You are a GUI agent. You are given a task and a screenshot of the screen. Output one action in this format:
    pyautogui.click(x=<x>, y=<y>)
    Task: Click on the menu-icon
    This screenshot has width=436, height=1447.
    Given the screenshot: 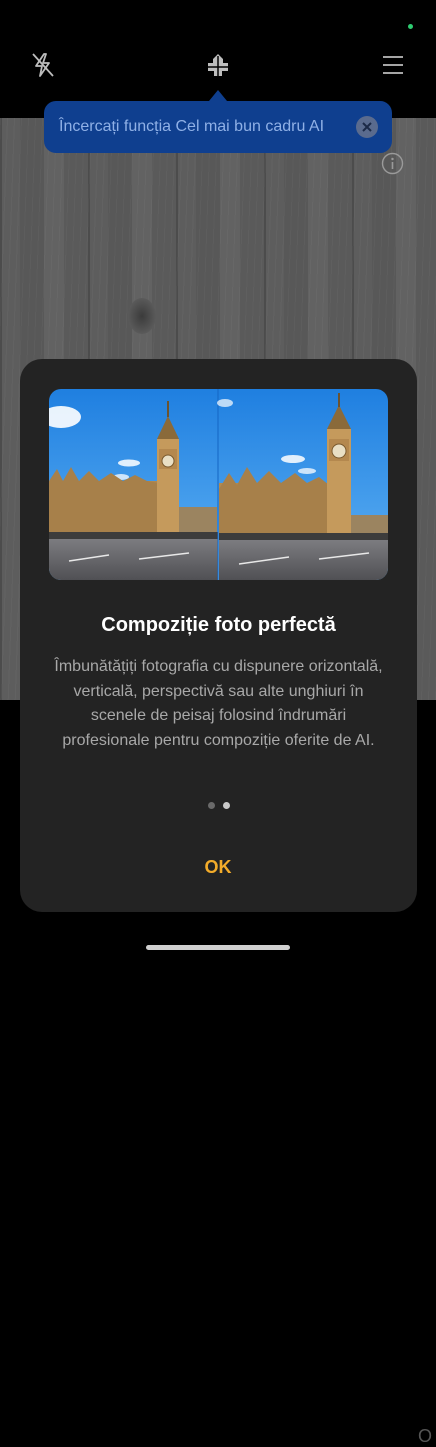 What is the action you would take?
    pyautogui.click(x=393, y=65)
    